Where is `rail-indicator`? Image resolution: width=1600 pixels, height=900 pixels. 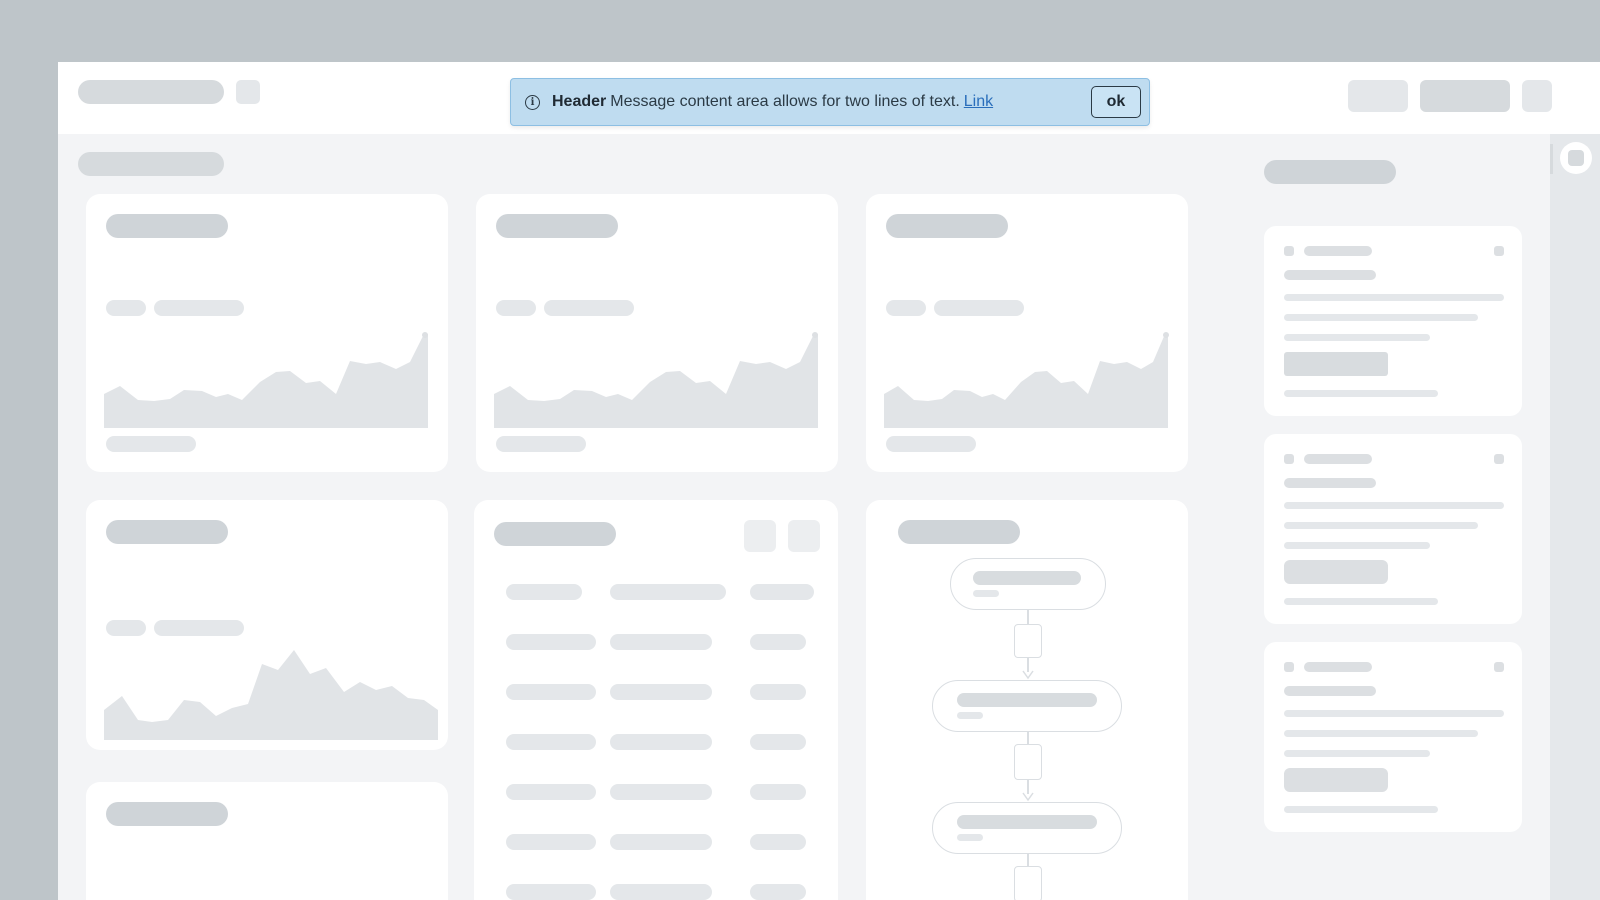
rail-indicator is located at coordinates (1551, 159).